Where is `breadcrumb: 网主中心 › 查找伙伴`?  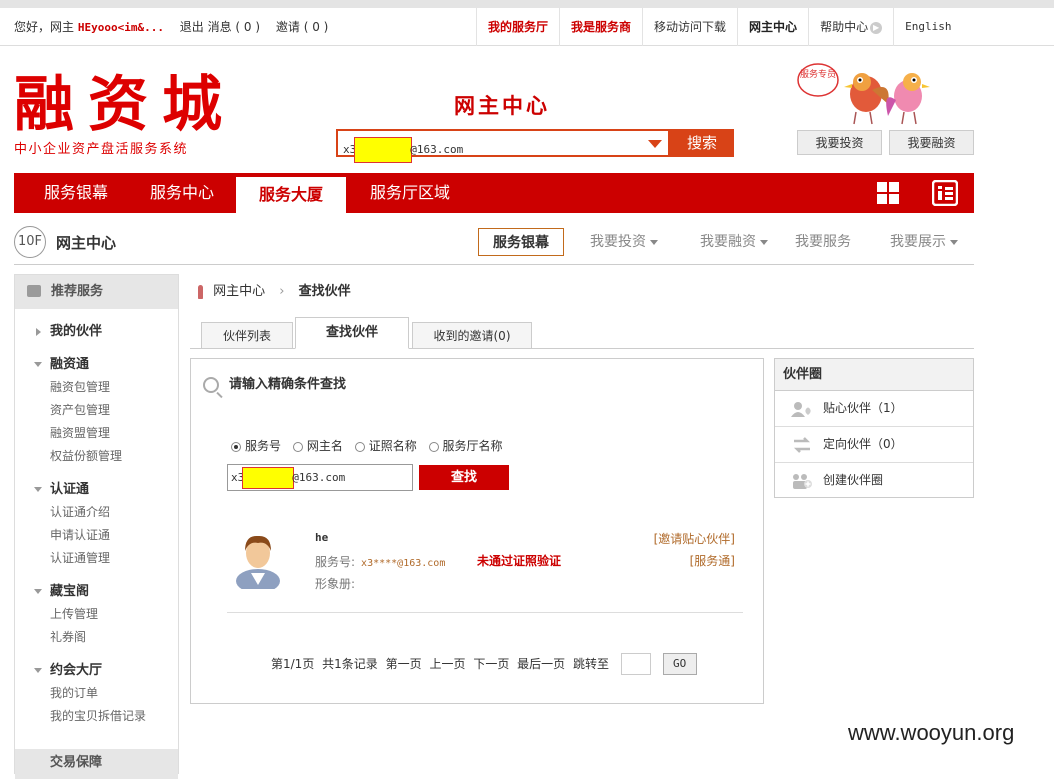
breadcrumb: 网主中心 › 查找伙伴 is located at coordinates (274, 289).